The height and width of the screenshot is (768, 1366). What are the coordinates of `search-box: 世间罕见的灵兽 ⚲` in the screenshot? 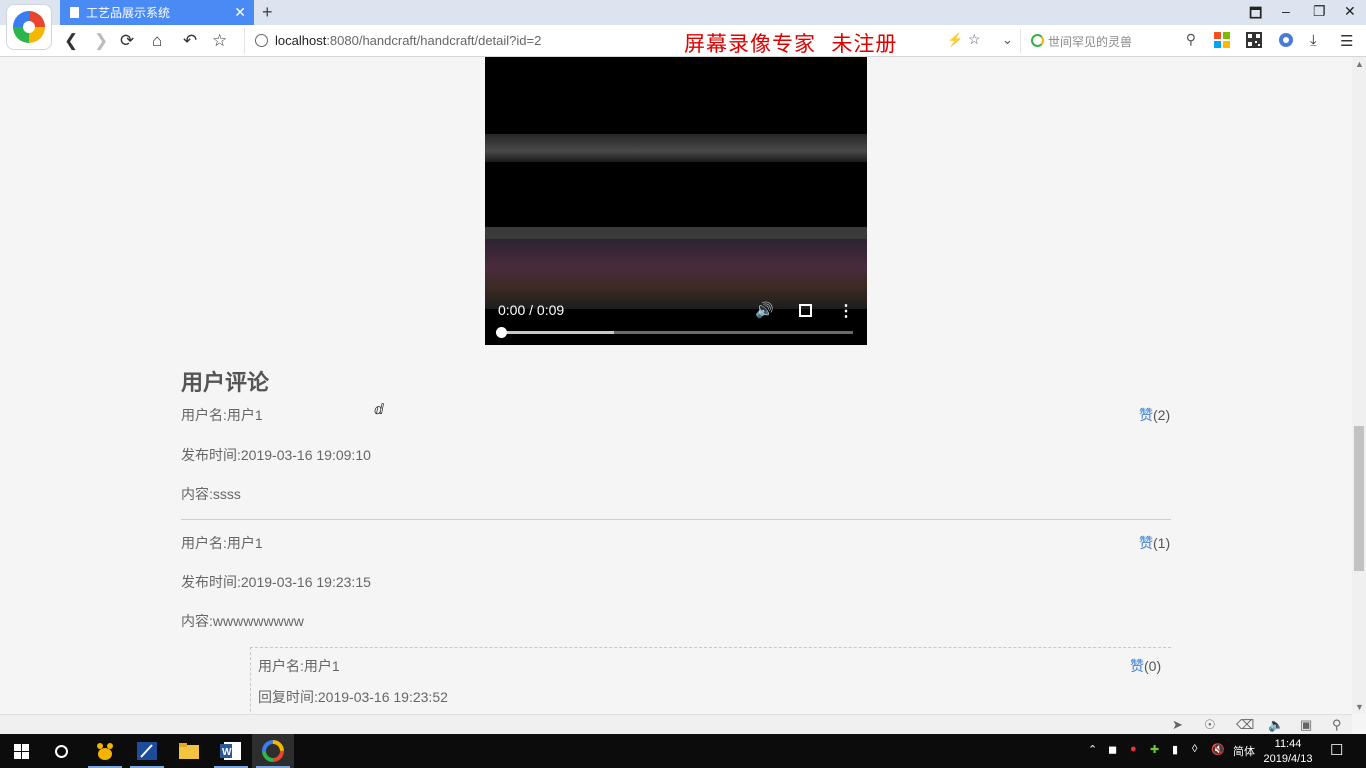 It's located at (1111, 41).